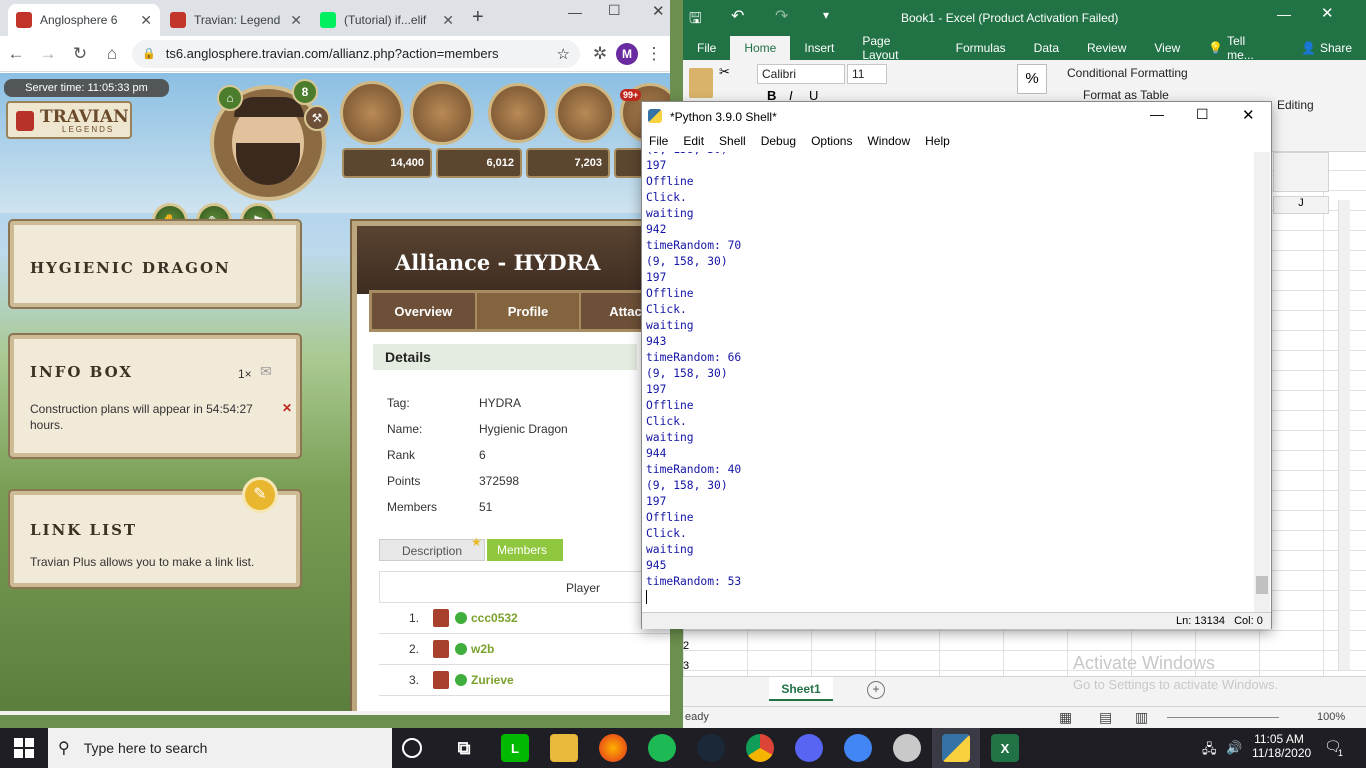 The image size is (1366, 768). I want to click on cortana-icon, so click(412, 748).